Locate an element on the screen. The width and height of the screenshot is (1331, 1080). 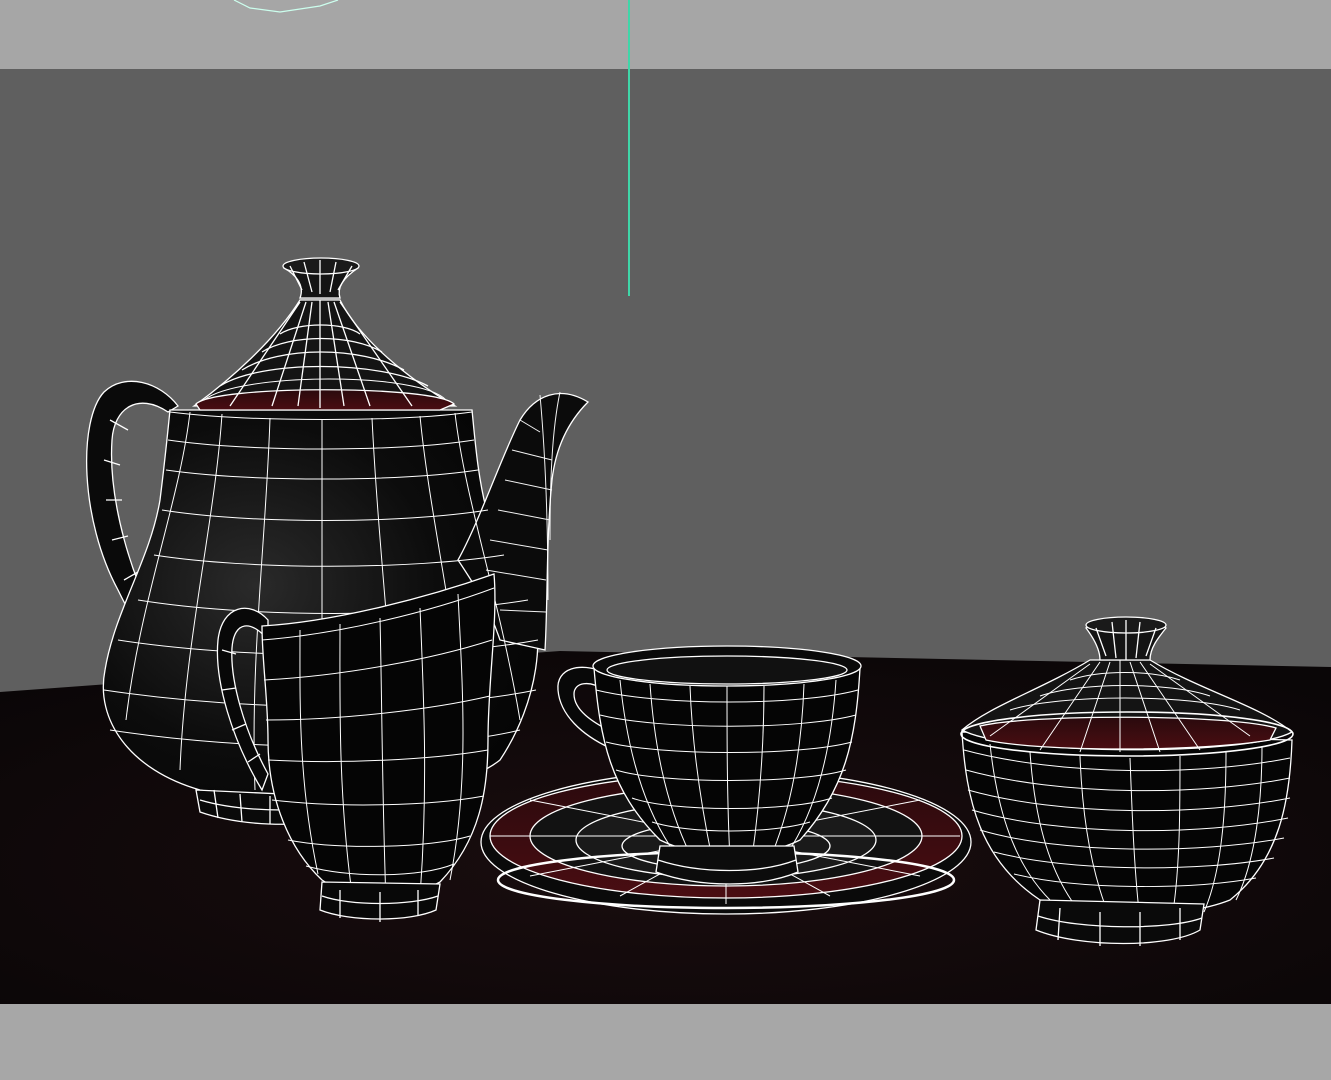
creamer-body is located at coordinates (378, 736).